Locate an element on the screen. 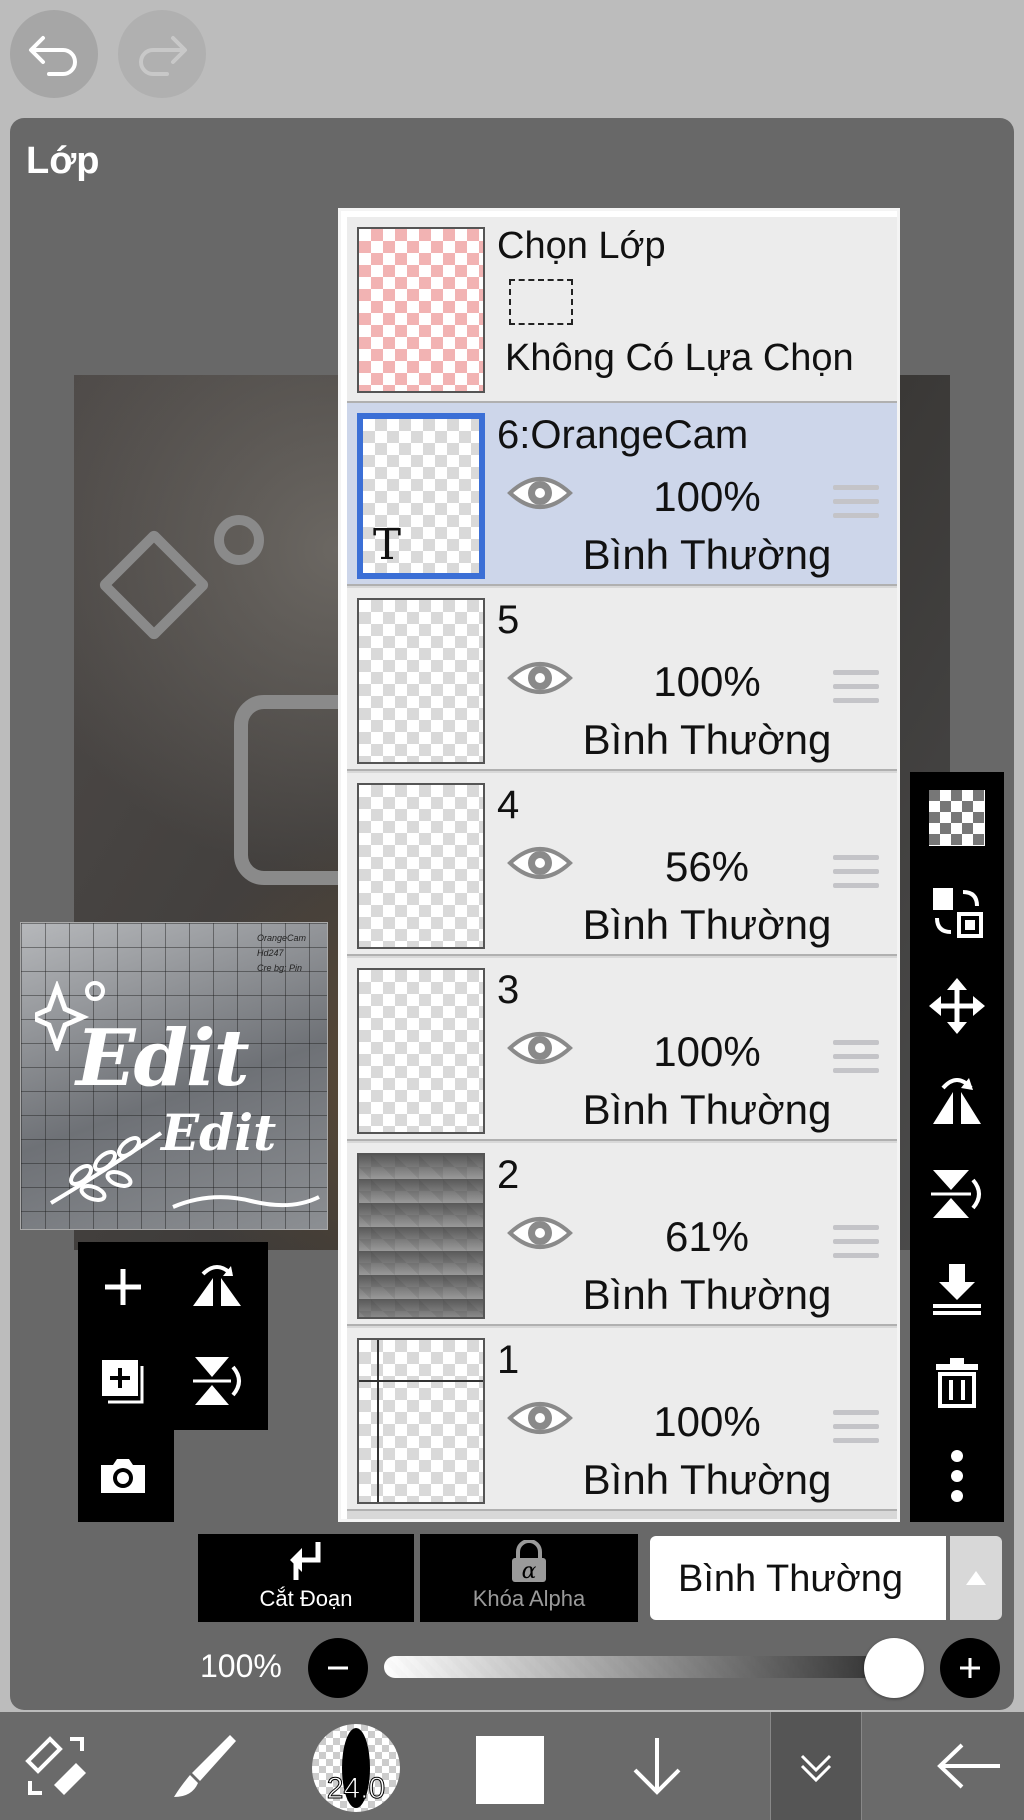 Image resolution: width=1024 pixels, height=1820 pixels. alpha-lock-button: α Khóa Alpha is located at coordinates (529, 1578).